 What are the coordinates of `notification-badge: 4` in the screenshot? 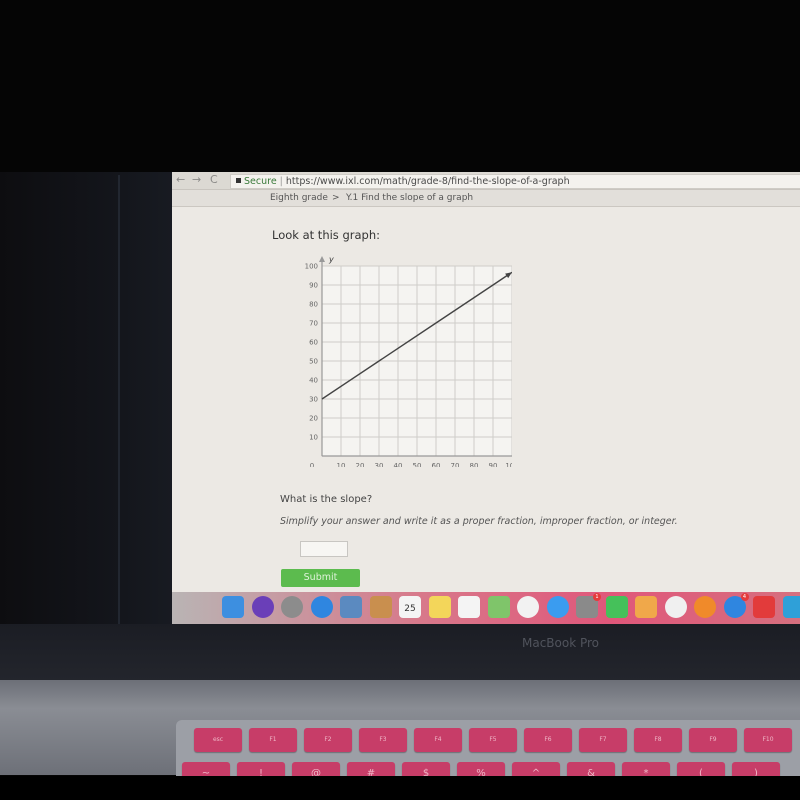 It's located at (744, 597).